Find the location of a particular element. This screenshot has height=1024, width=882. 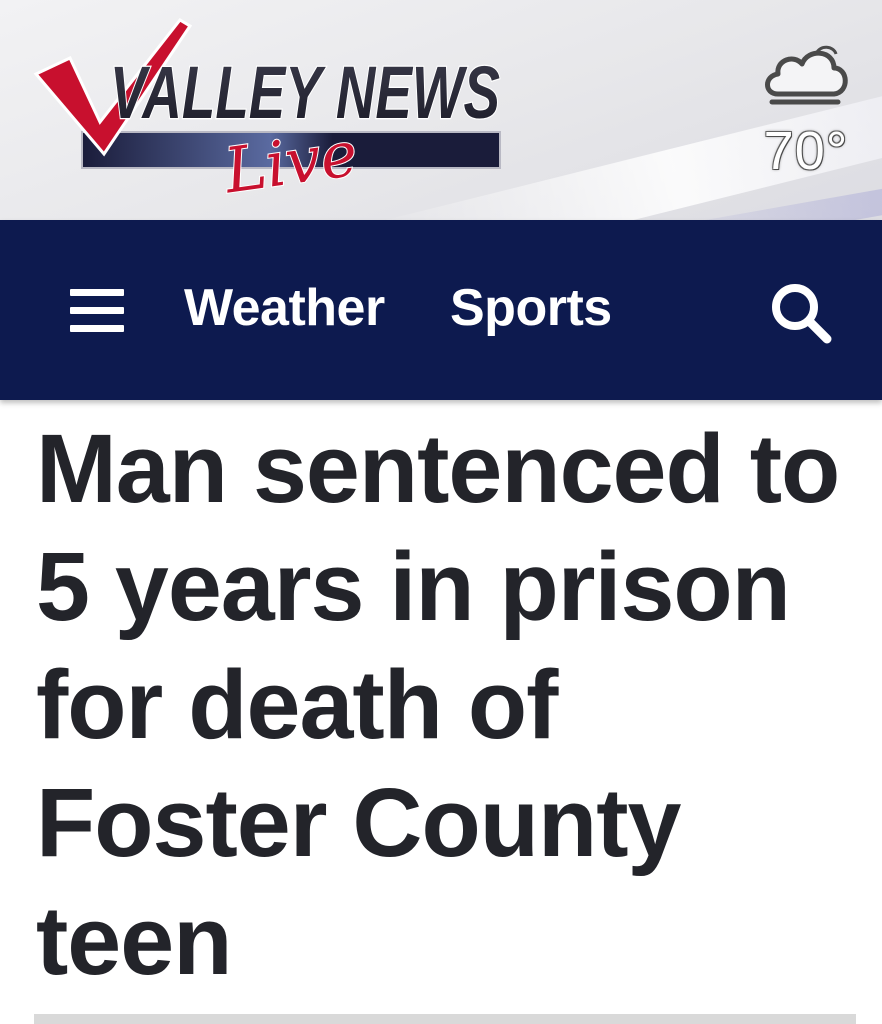

logo-title: VALLEY NEWS is located at coordinates (305, 92).